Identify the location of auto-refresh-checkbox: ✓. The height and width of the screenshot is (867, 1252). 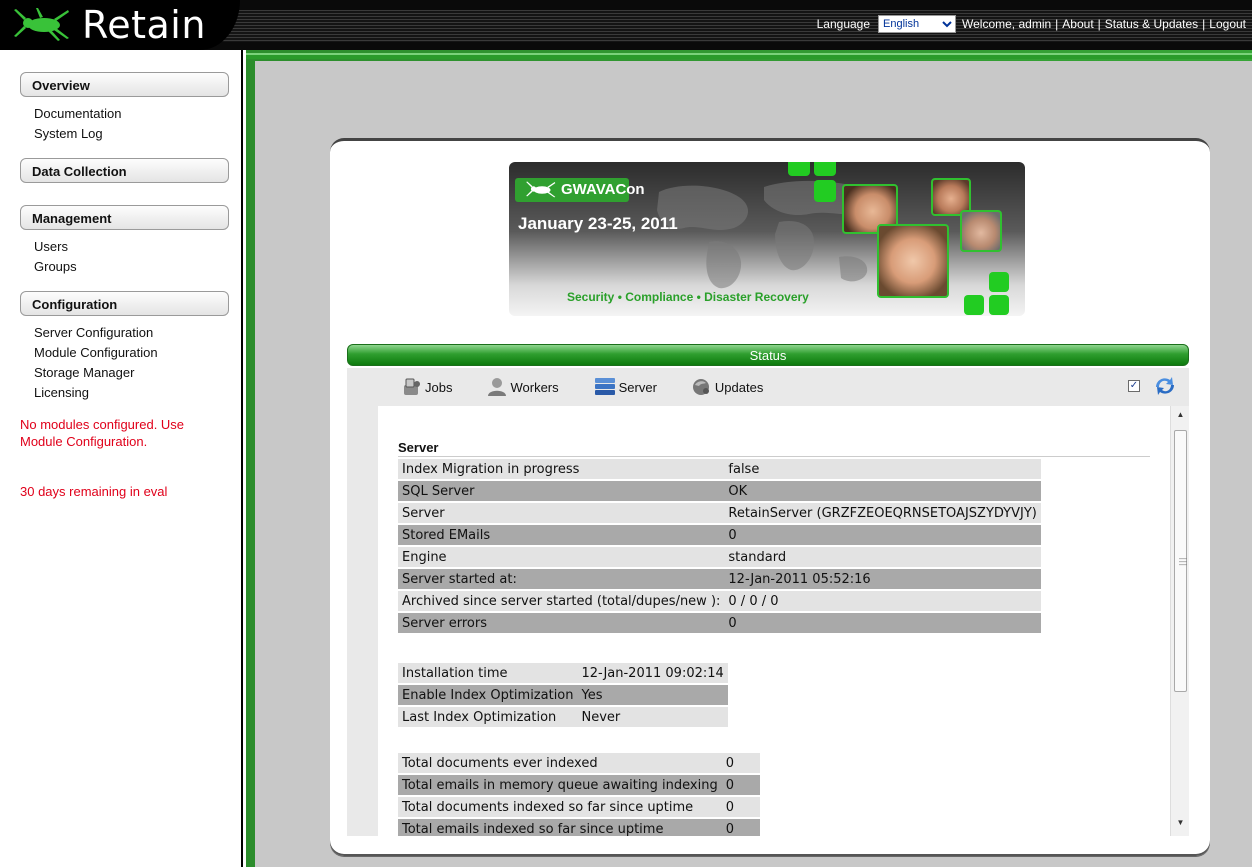
(1134, 386).